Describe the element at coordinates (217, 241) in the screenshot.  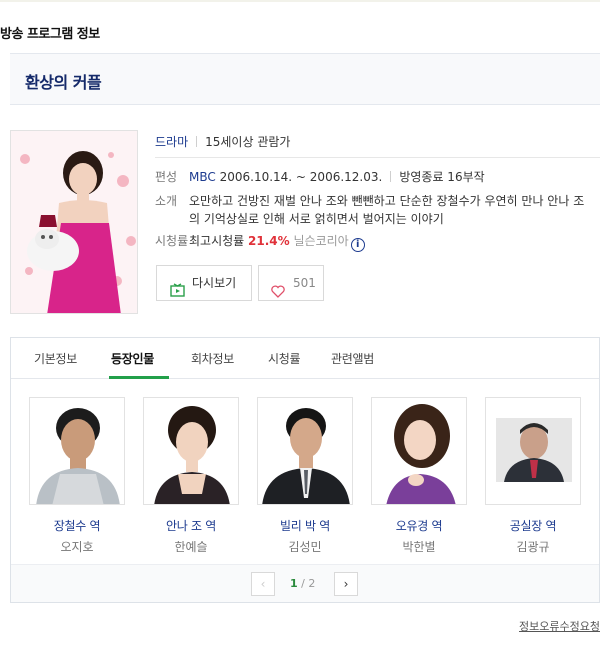
I see `max-viewership-label: 최고시청률` at that location.